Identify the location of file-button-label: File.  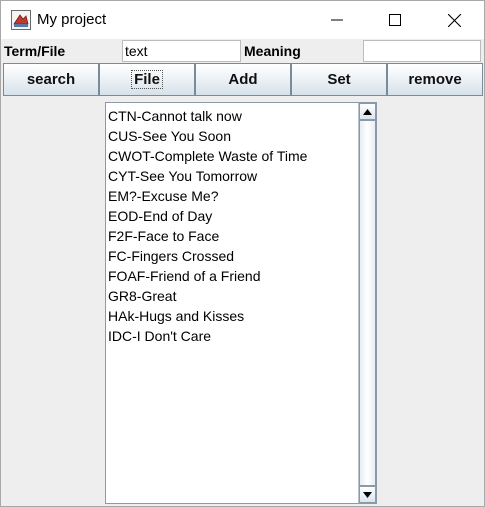
(147, 79).